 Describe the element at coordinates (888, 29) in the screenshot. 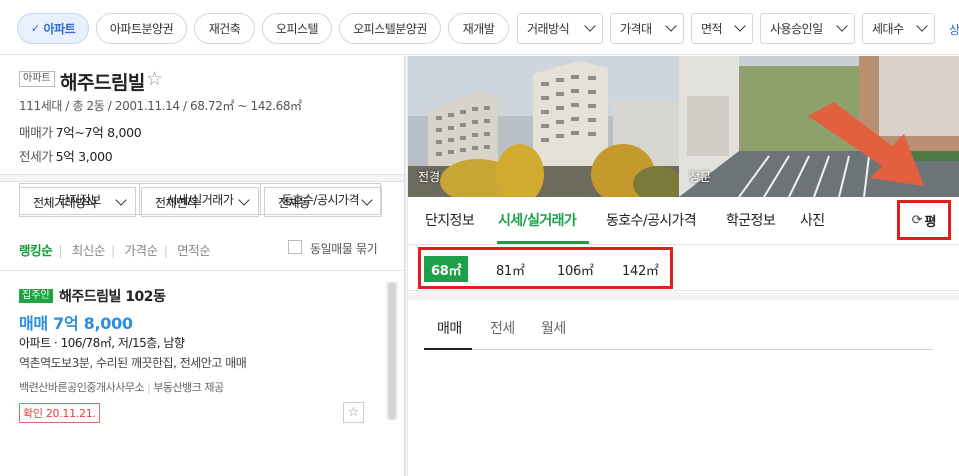

I see `select-label: 세대수` at that location.